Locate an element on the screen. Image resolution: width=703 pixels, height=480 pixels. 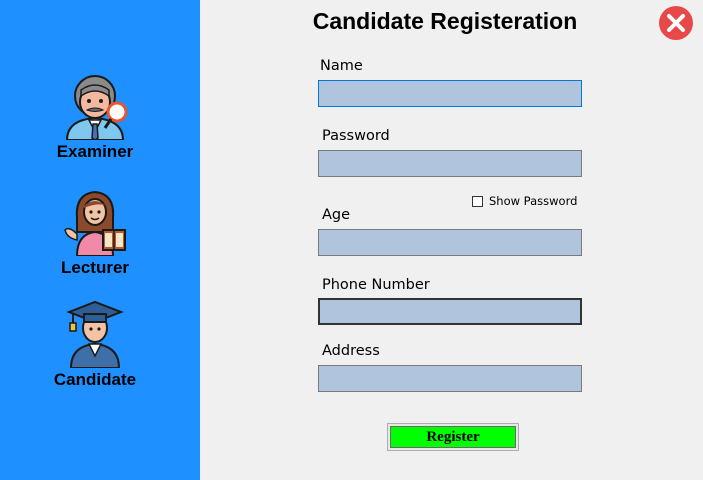
show-password-toggle: Show Password is located at coordinates (524, 201).